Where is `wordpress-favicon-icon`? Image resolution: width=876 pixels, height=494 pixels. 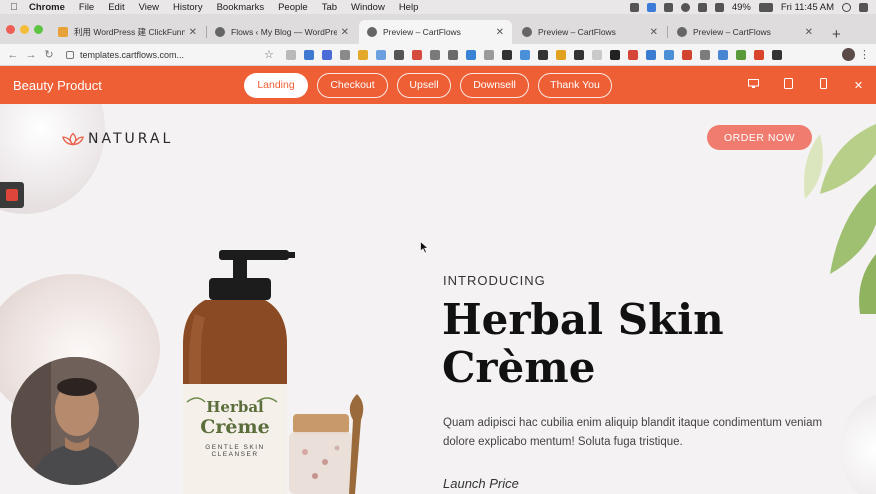 wordpress-favicon-icon is located at coordinates (220, 32).